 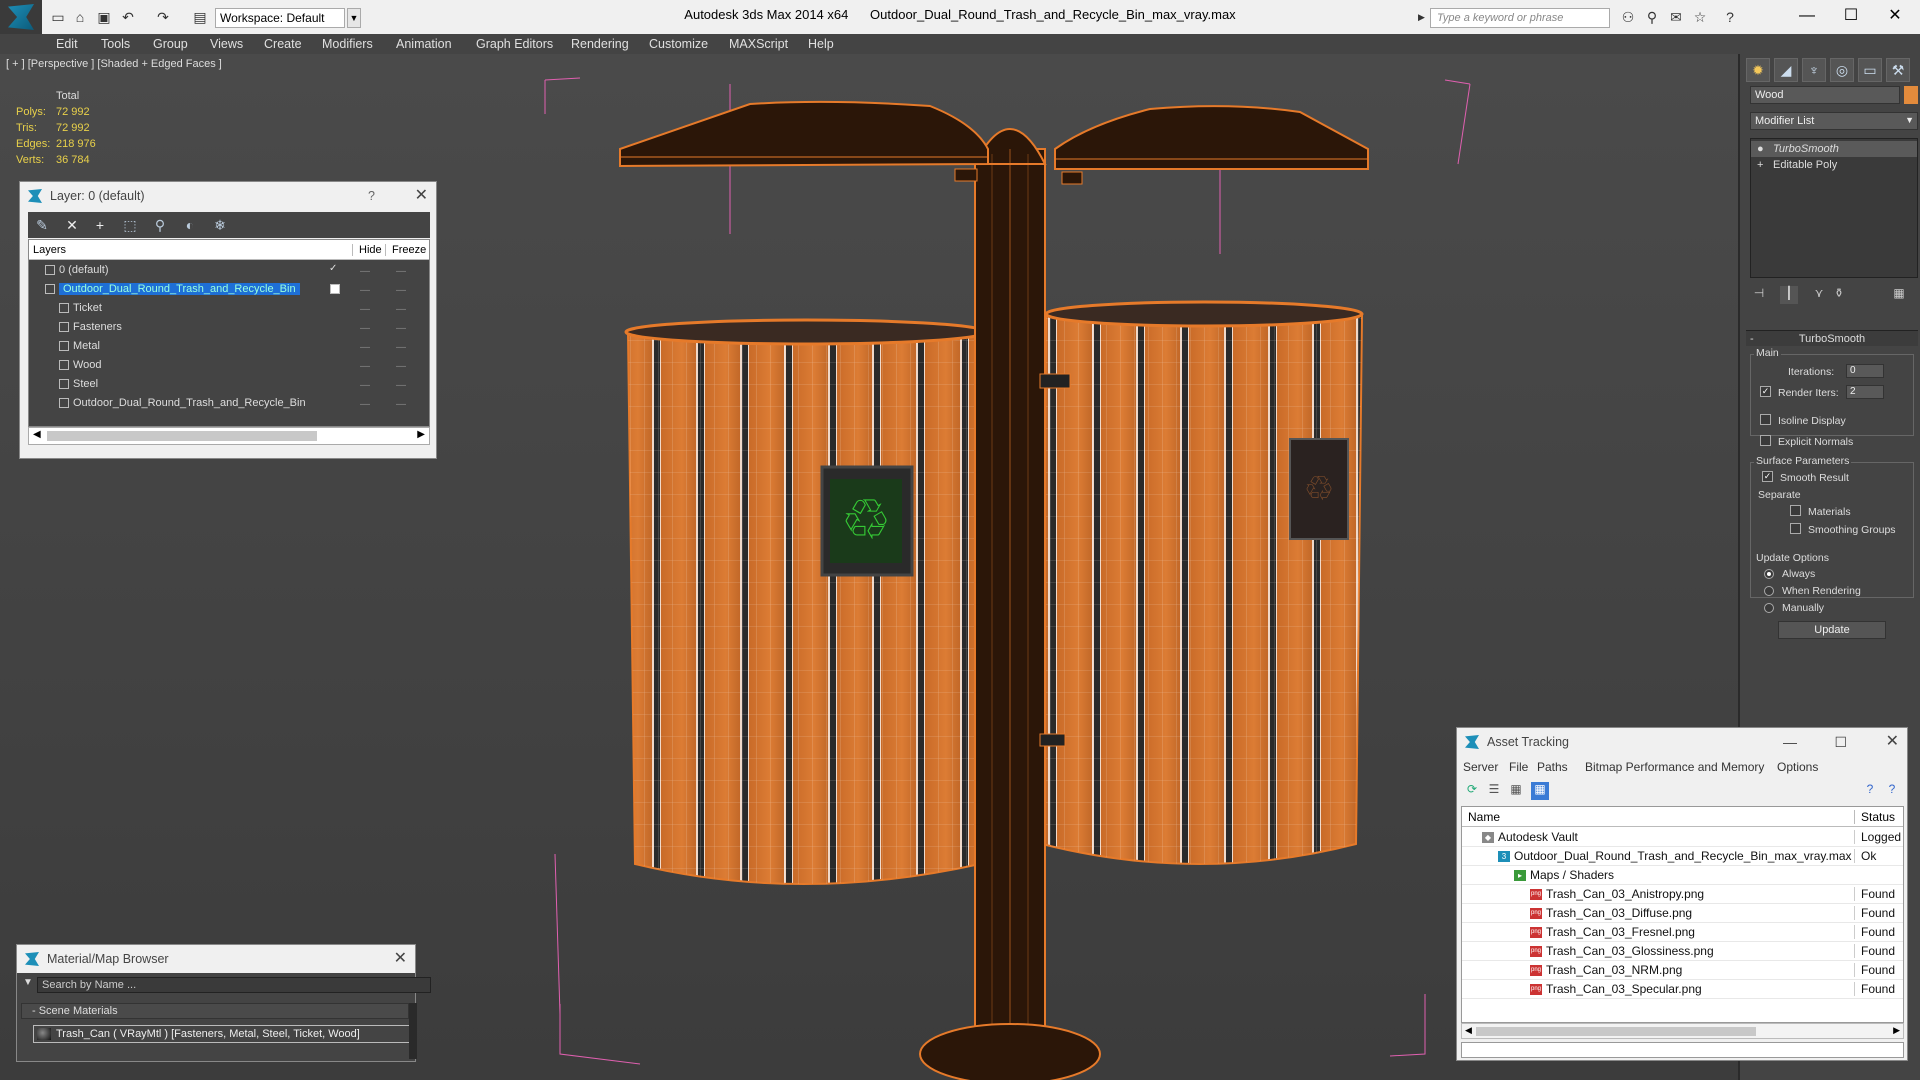 What do you see at coordinates (1759, 295) in the screenshot?
I see `pin-stack-icon: ⊣` at bounding box center [1759, 295].